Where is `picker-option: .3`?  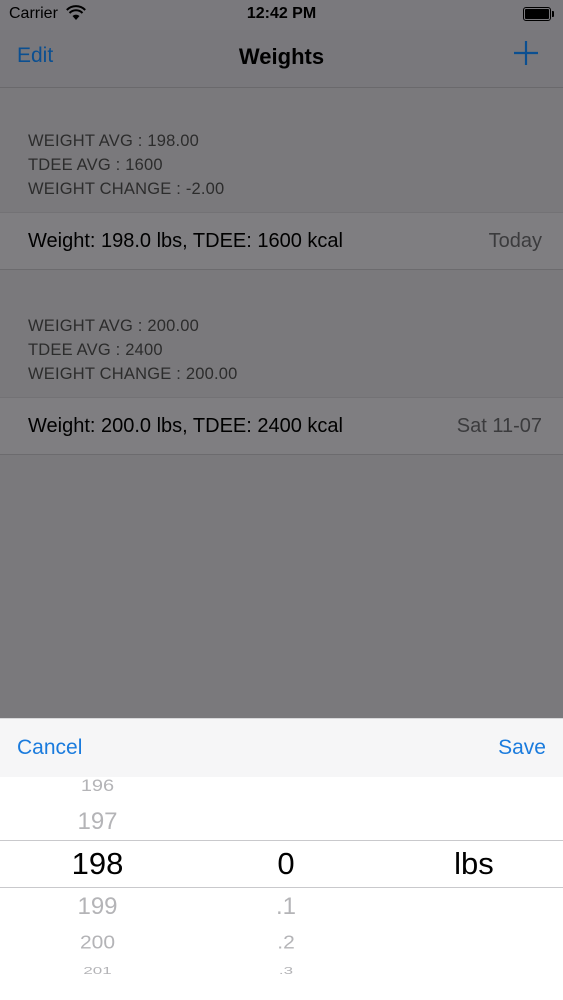
picker-option: .3 is located at coordinates (286, 971).